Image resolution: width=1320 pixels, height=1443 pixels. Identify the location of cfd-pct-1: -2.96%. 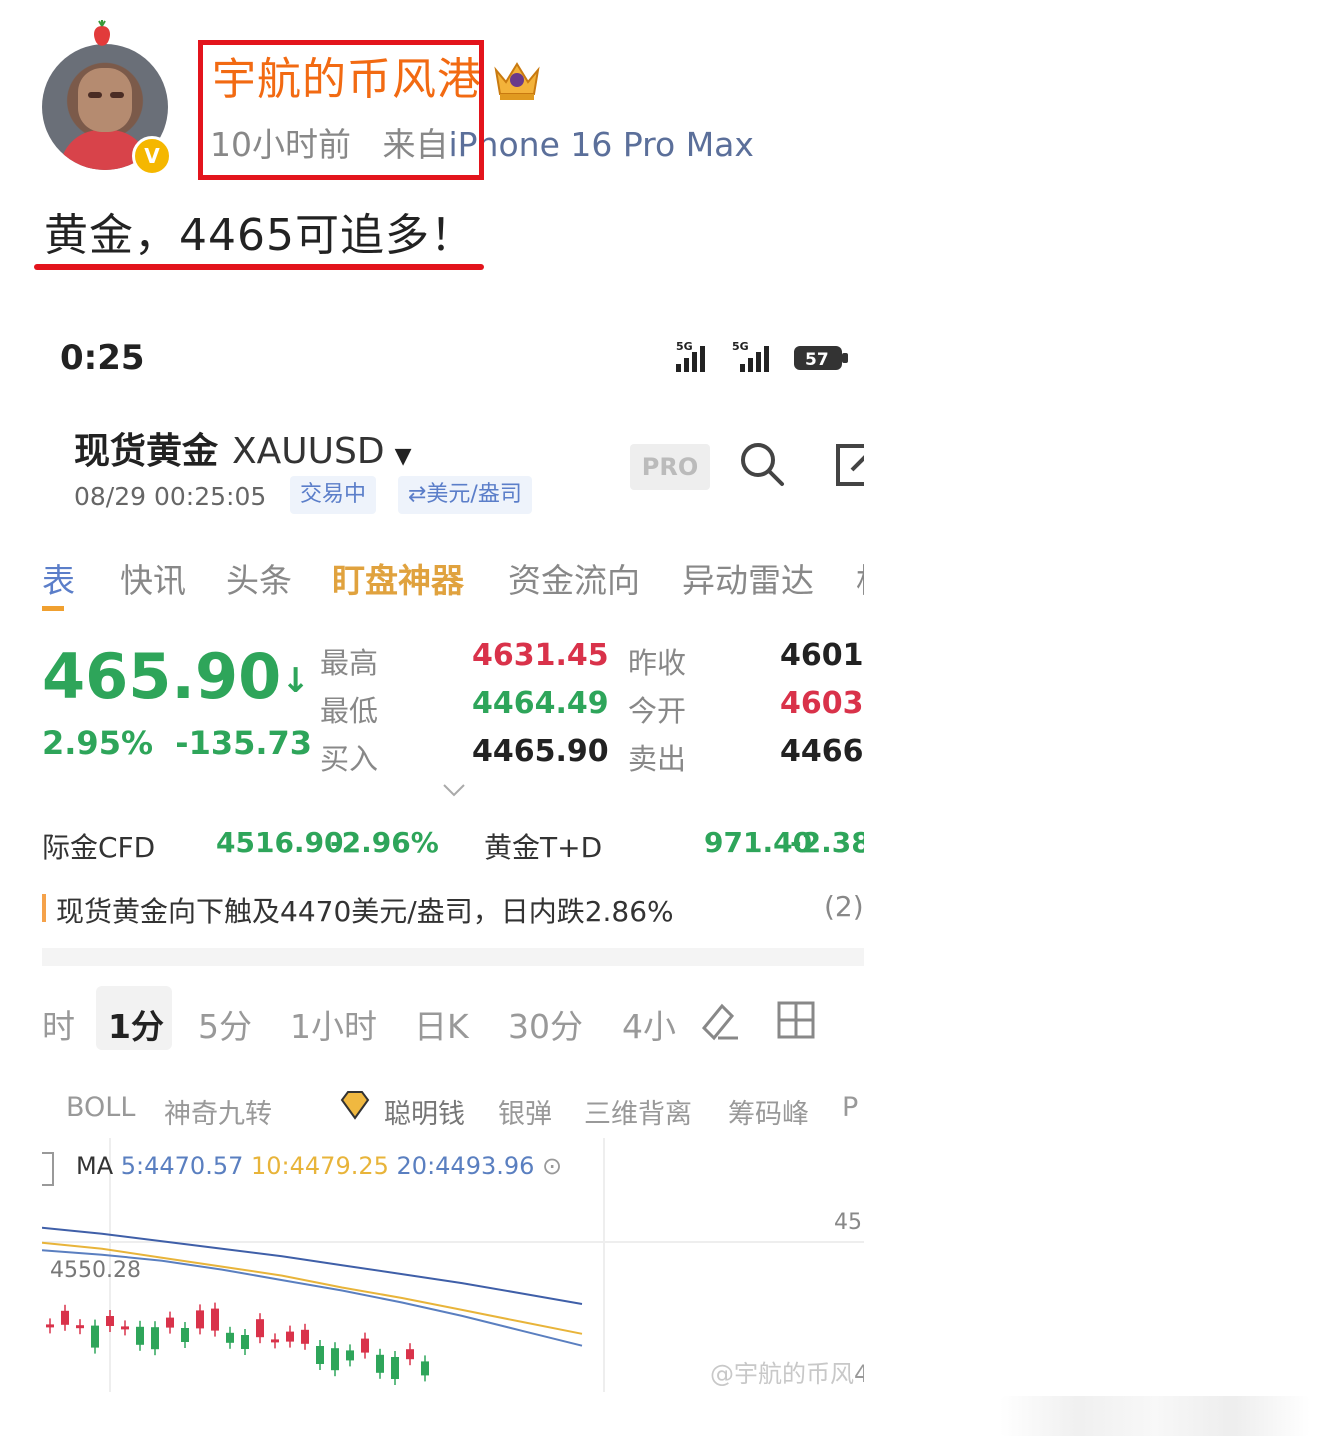
(384, 842).